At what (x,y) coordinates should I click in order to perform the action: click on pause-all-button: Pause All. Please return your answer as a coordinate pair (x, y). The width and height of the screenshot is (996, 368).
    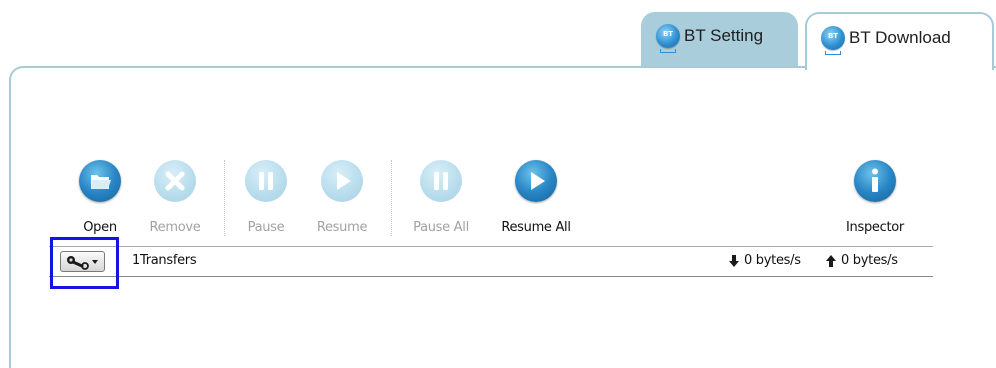
    Looking at the image, I should click on (441, 200).